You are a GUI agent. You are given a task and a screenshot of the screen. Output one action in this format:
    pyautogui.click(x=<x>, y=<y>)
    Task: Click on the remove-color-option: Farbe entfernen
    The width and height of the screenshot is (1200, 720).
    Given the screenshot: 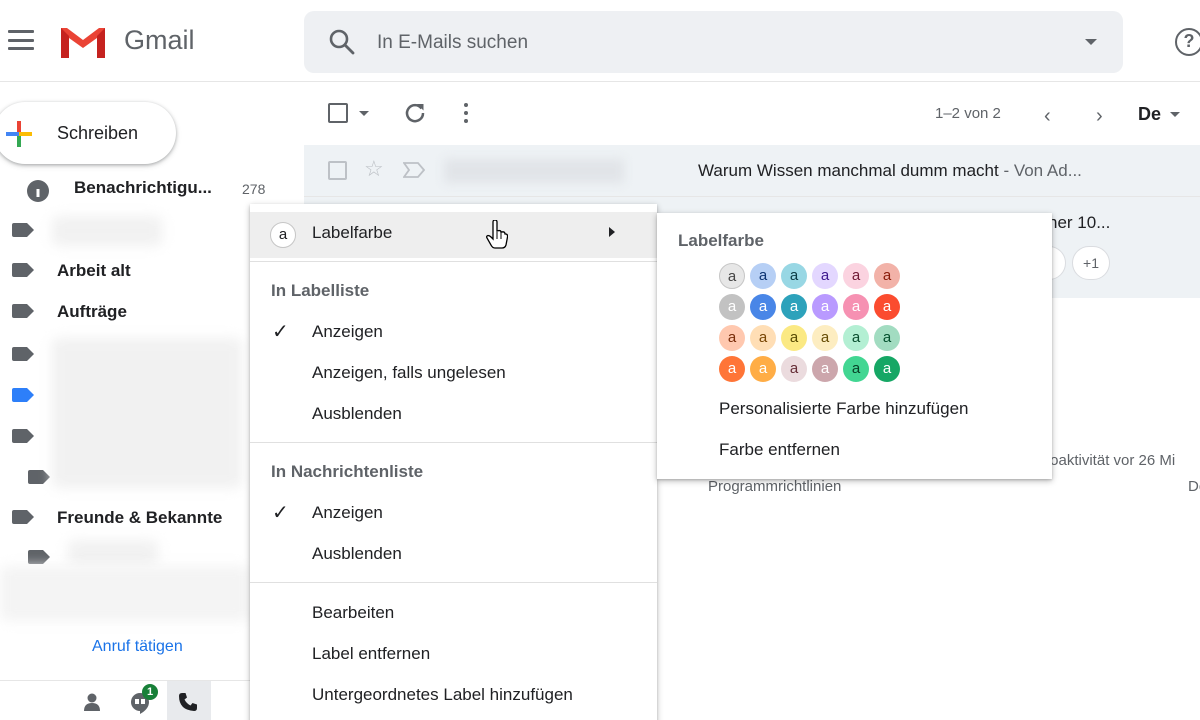 What is the action you would take?
    pyautogui.click(x=779, y=450)
    